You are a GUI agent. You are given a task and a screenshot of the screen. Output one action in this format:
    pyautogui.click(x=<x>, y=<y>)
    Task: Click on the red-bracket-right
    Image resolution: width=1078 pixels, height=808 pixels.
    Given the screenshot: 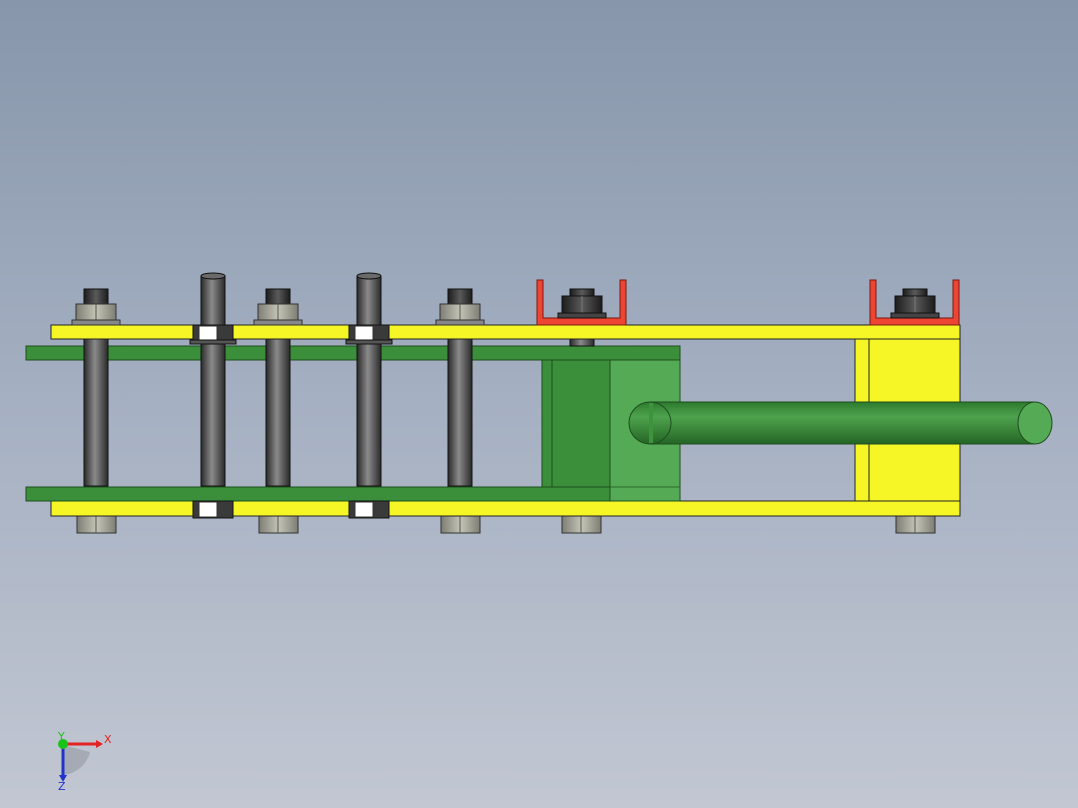 What is the action you would take?
    pyautogui.click(x=914, y=302)
    